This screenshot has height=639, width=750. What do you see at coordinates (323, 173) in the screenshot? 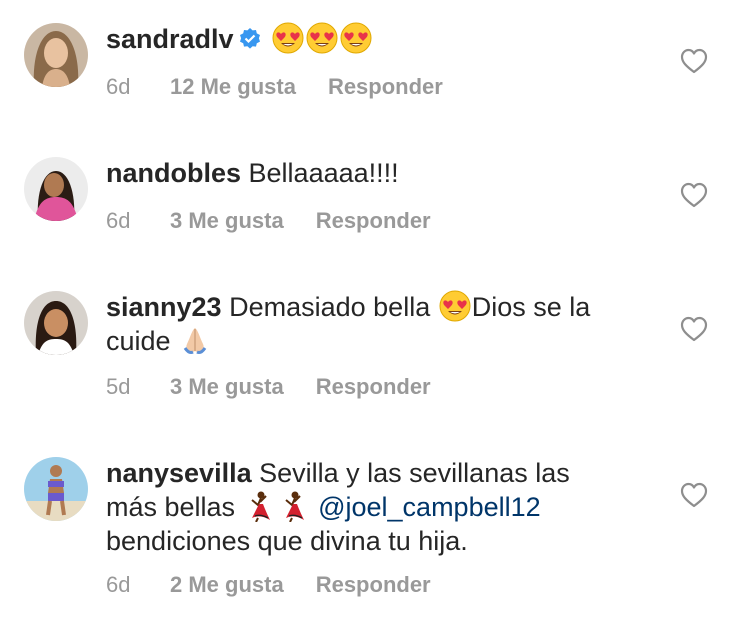
I see `comment-text: Bellaaaaa!!!!` at bounding box center [323, 173].